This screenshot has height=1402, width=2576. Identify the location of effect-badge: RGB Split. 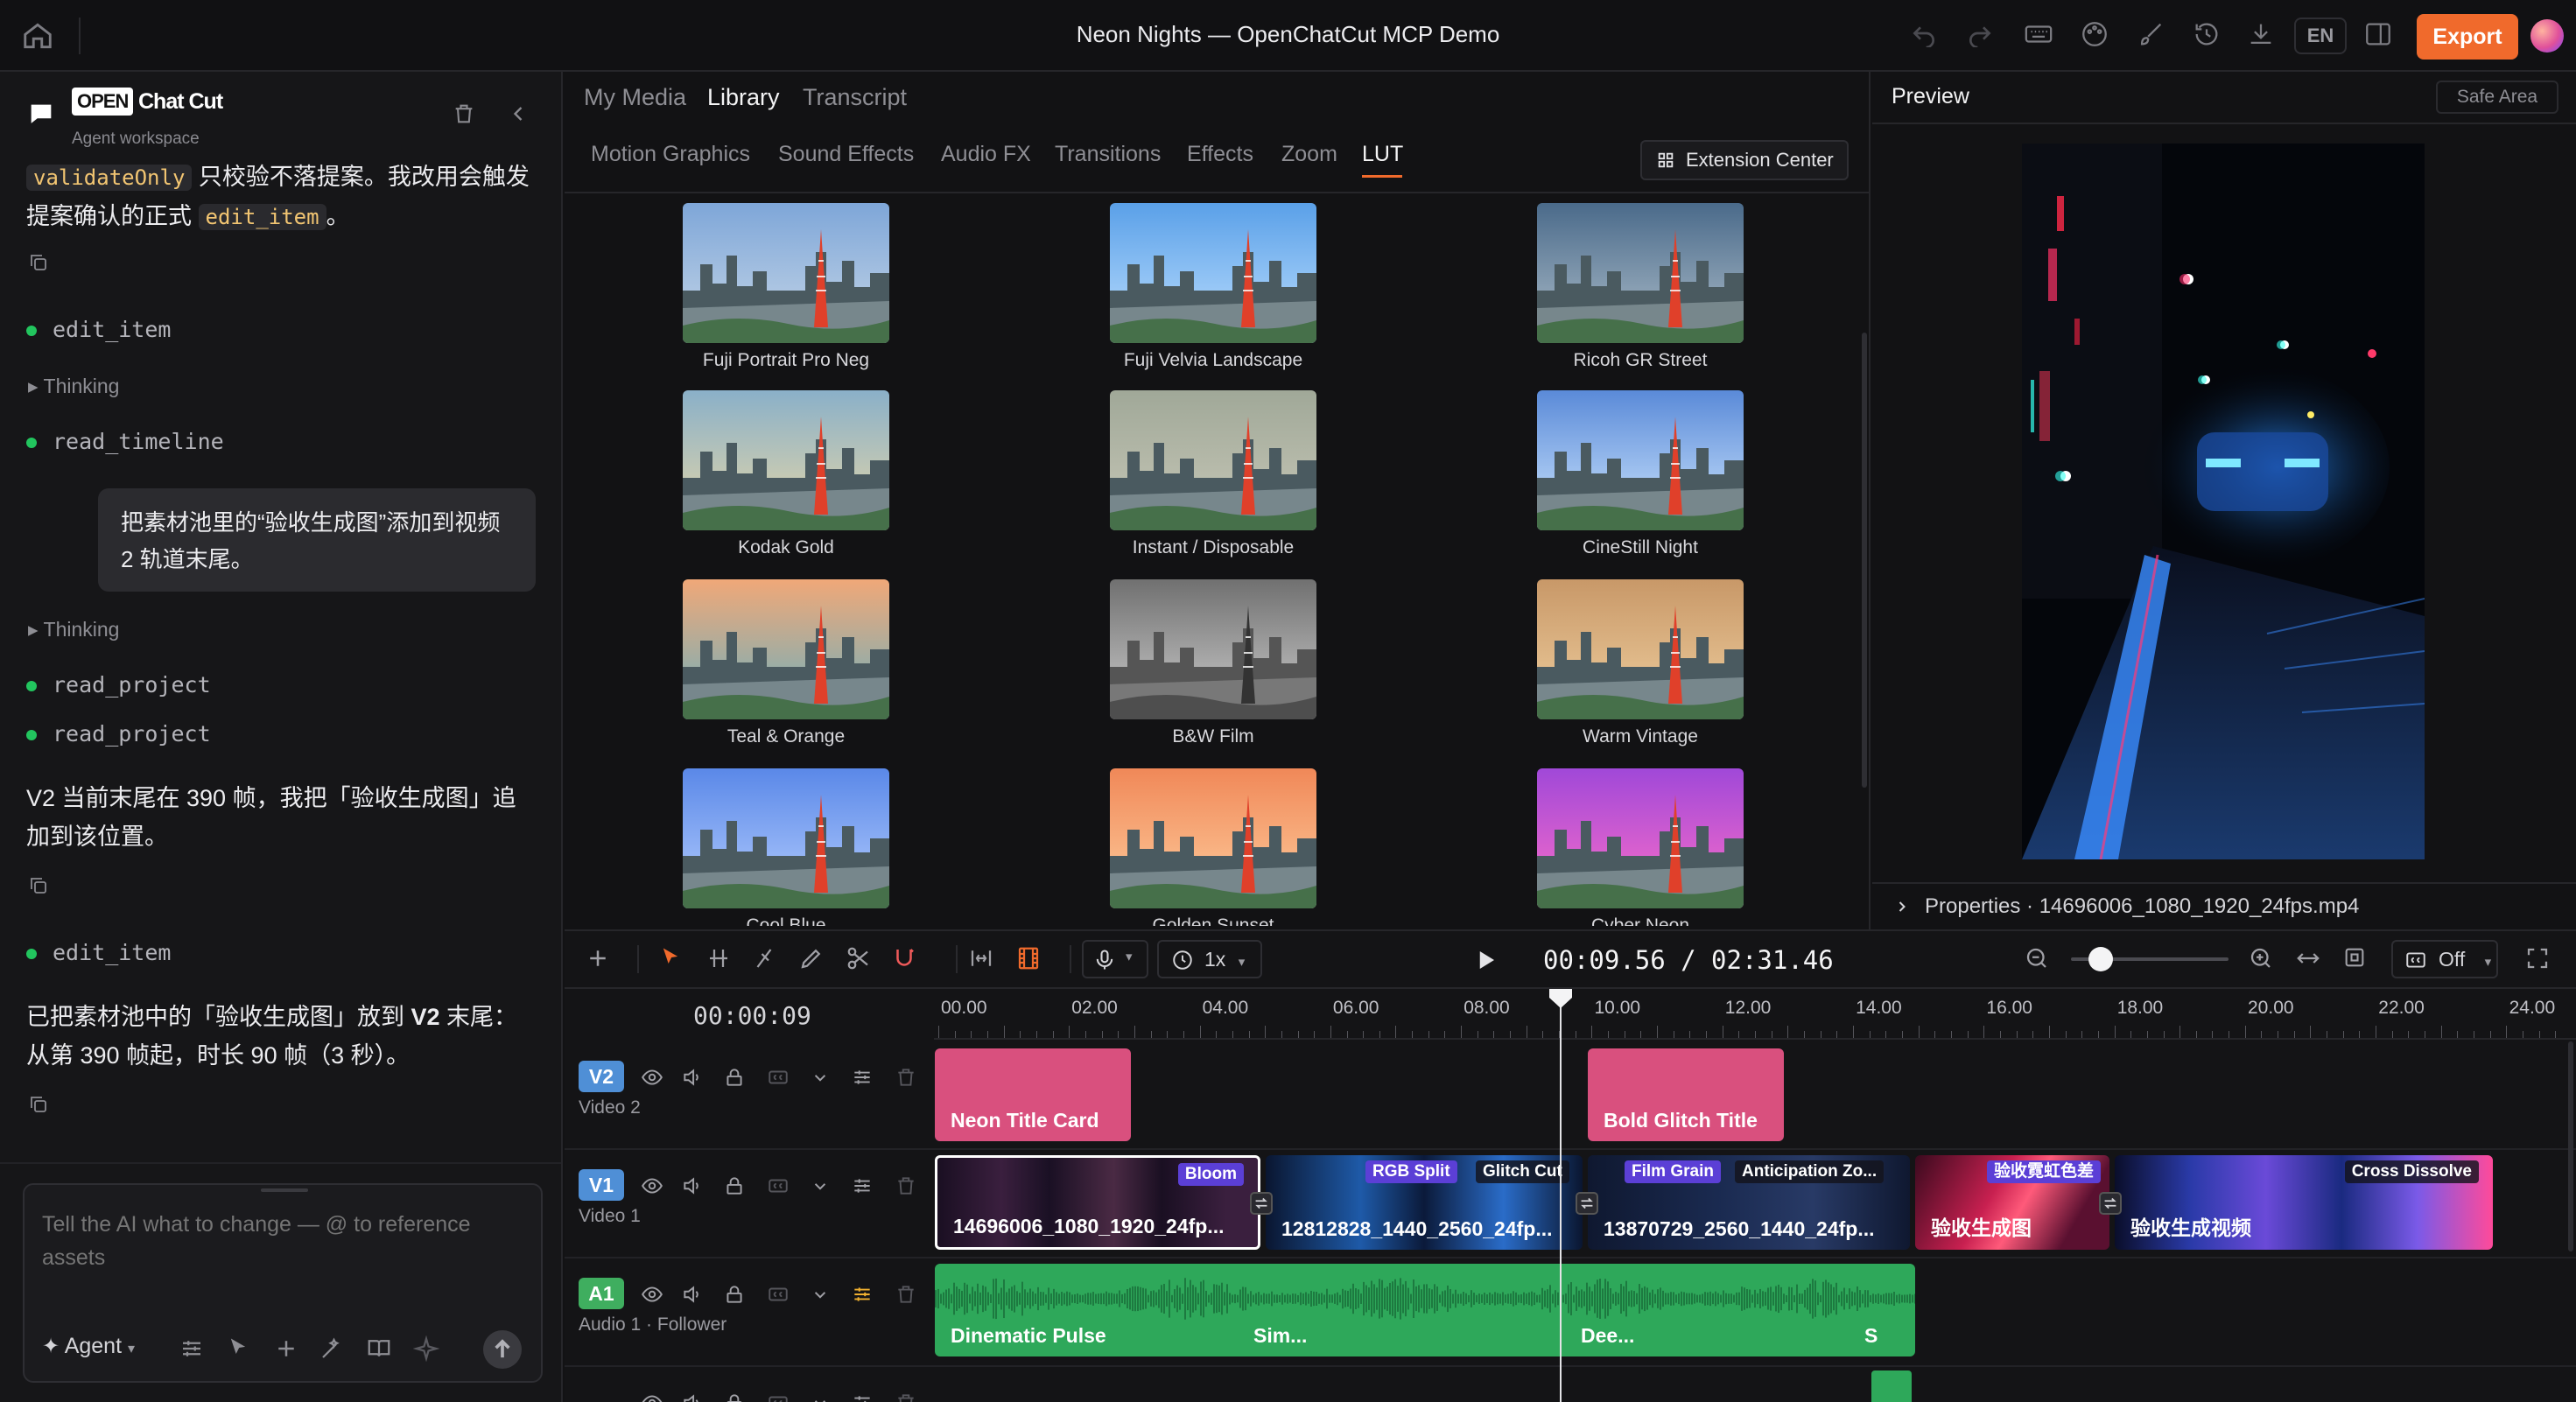
(1411, 1171).